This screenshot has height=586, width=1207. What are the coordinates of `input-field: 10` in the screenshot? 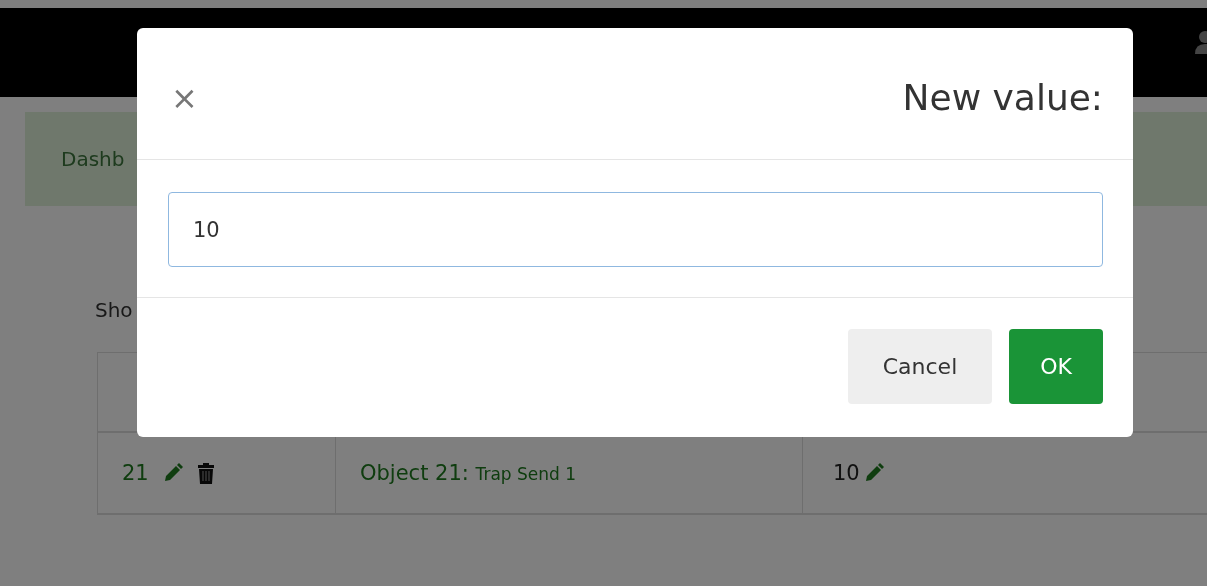 It's located at (635, 229).